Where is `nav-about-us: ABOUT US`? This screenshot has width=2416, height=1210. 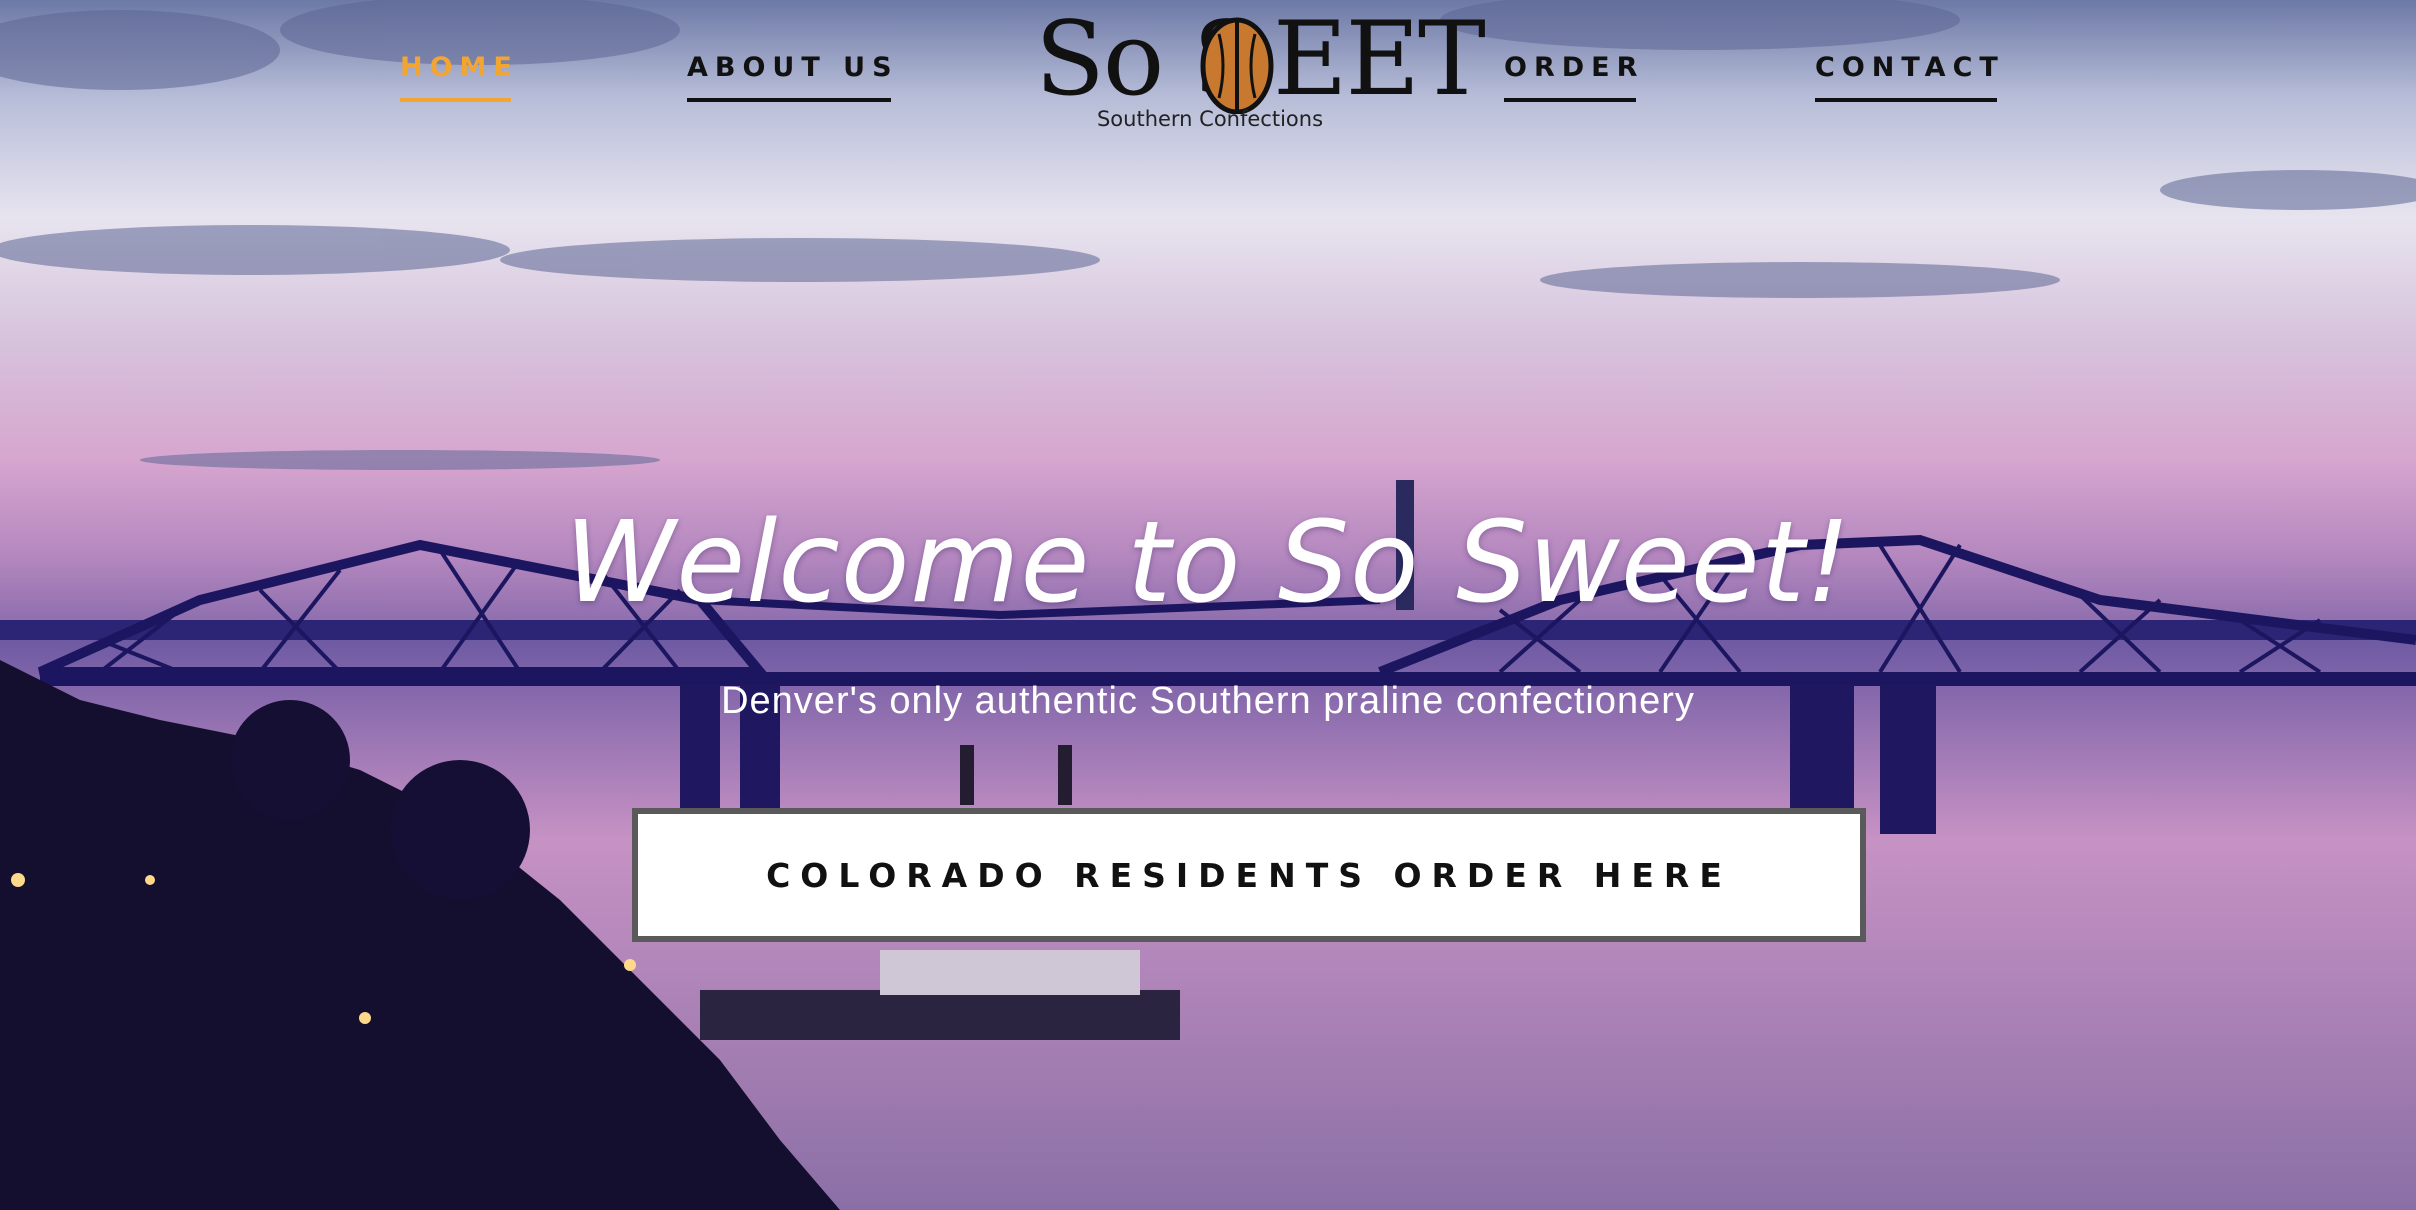
nav-about-us: ABOUT US is located at coordinates (793, 77).